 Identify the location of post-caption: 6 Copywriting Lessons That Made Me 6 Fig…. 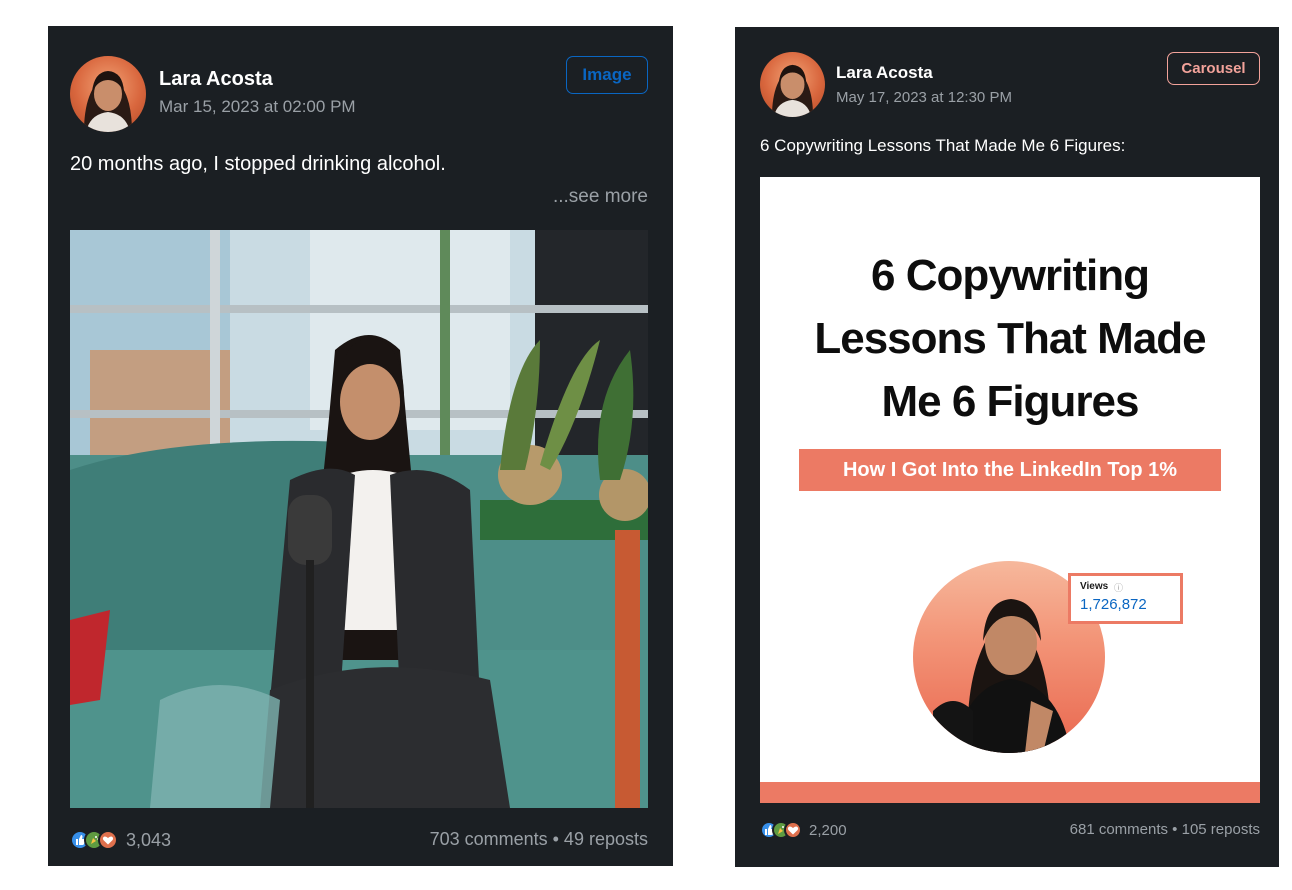
(943, 145).